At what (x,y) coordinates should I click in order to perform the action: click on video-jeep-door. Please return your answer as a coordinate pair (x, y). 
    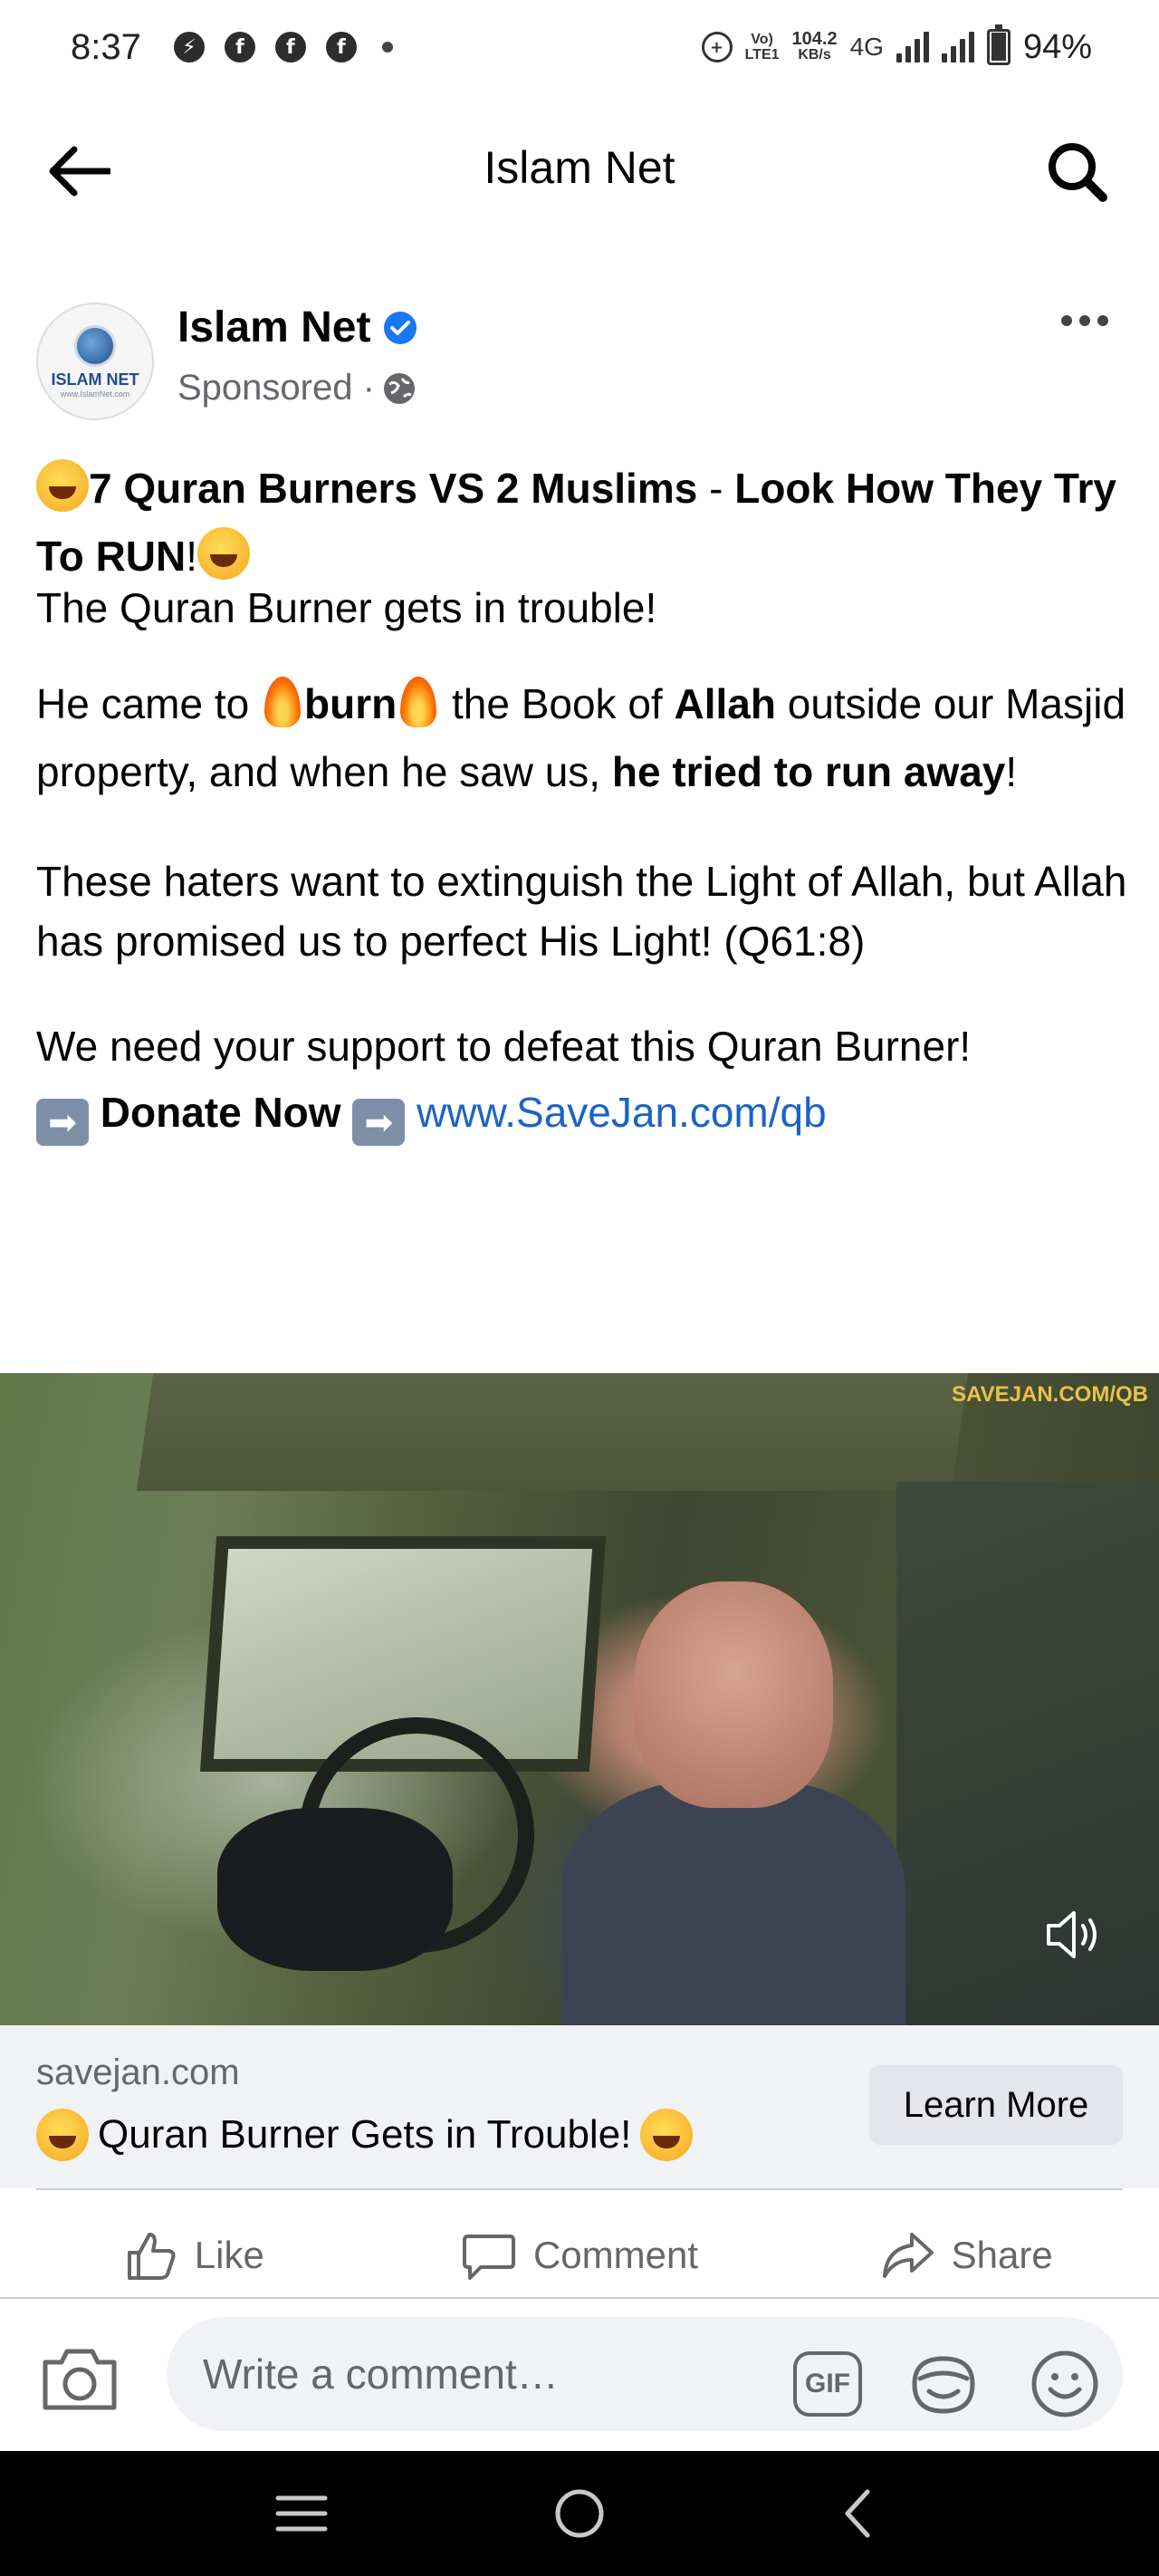
    Looking at the image, I should click on (1027, 1753).